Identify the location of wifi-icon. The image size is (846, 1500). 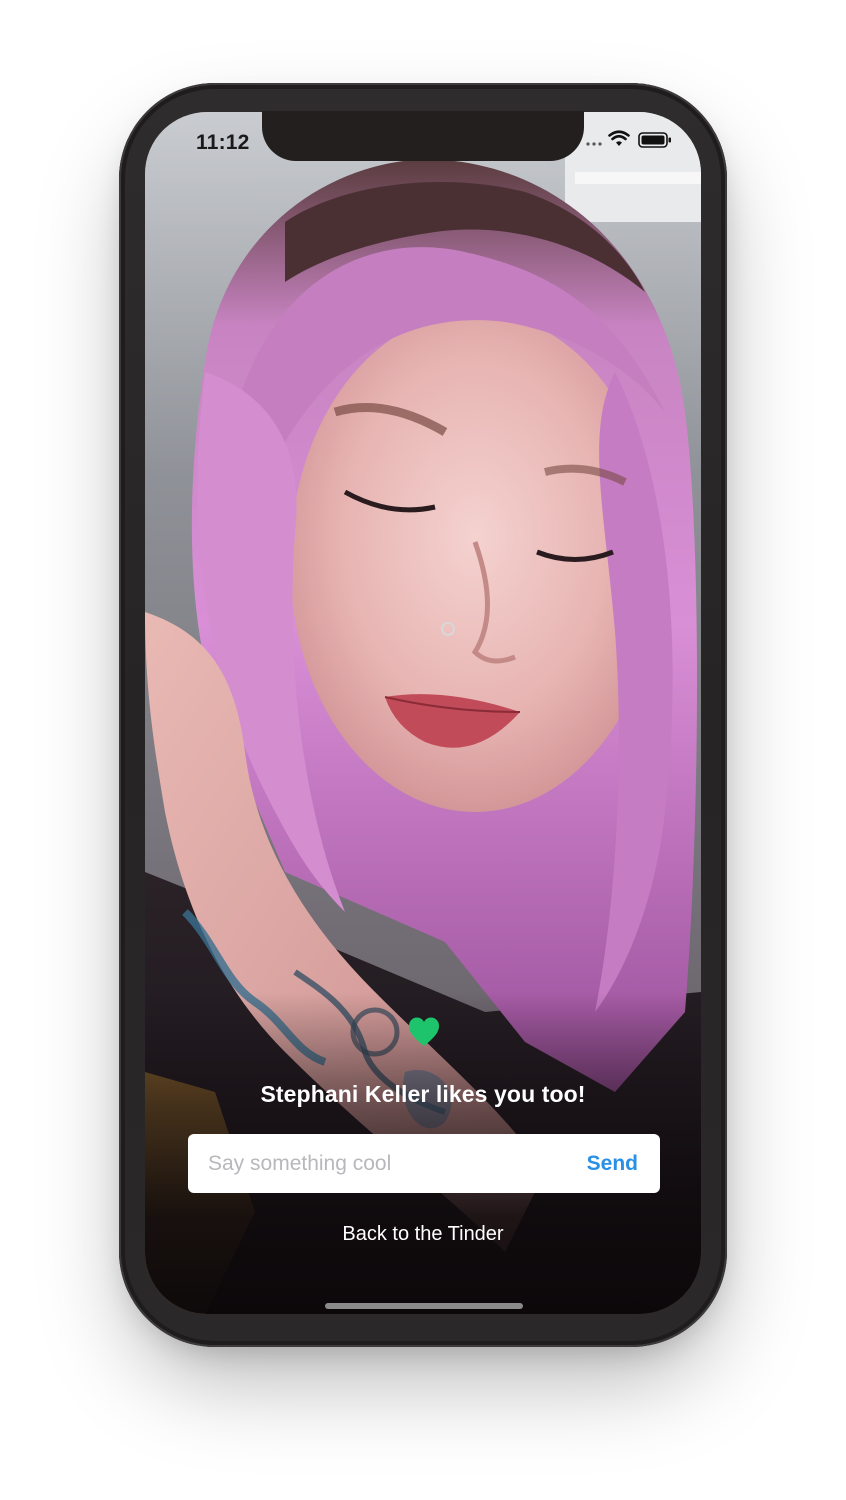
(619, 138).